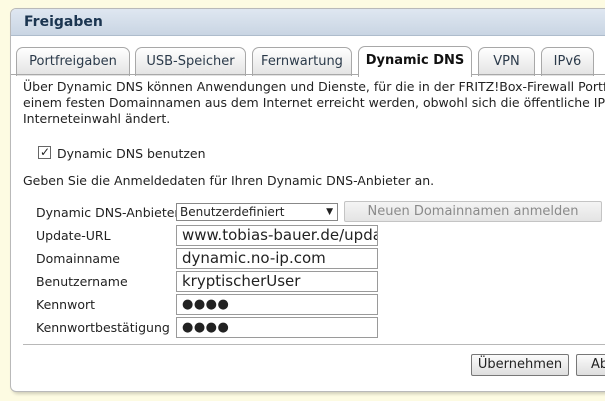  What do you see at coordinates (277, 327) in the screenshot?
I see `password-confirm-input: ●●●●` at bounding box center [277, 327].